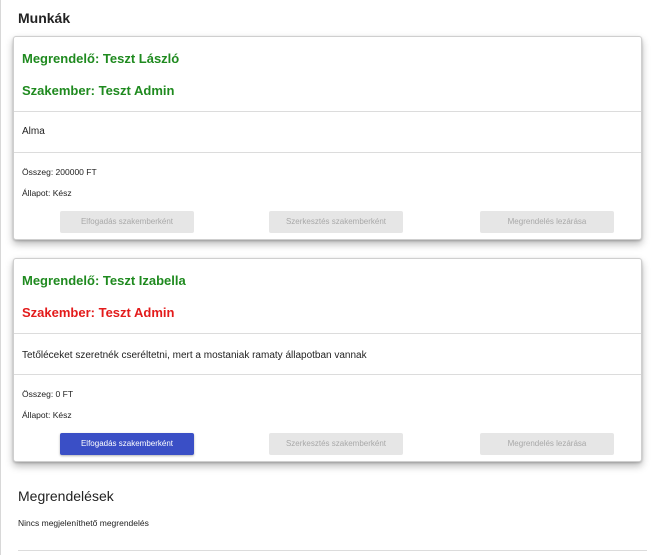  What do you see at coordinates (59, 172) in the screenshot?
I see `job-amount: Összeg: 200000 FT` at bounding box center [59, 172].